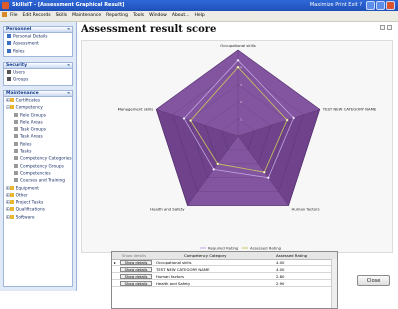  Describe the element at coordinates (241, 119) in the screenshot. I see `radar-tick-label: 1` at that location.